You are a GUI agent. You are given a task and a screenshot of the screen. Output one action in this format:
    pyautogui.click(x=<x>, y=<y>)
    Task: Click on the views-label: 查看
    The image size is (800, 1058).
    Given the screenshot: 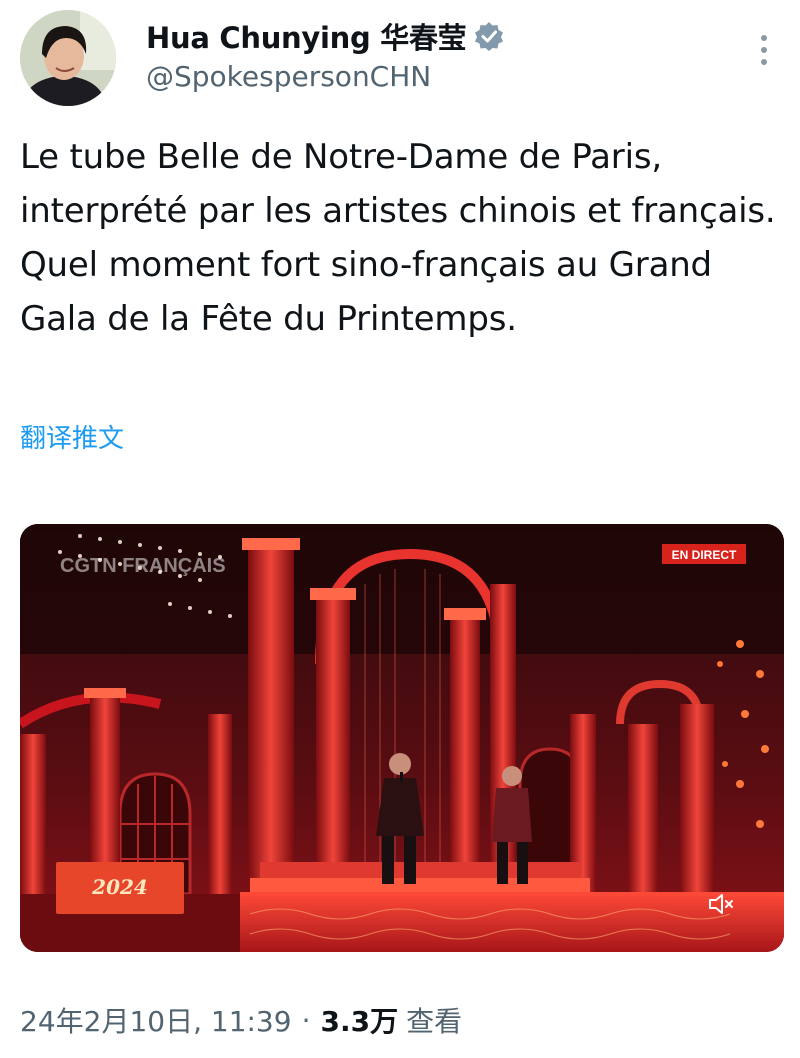 What is the action you would take?
    pyautogui.click(x=434, y=1021)
    